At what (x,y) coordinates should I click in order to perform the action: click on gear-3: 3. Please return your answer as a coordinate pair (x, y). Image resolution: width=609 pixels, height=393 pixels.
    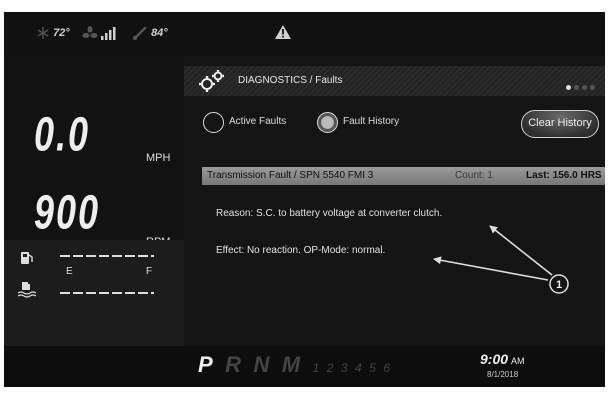
    Looking at the image, I should click on (344, 368).